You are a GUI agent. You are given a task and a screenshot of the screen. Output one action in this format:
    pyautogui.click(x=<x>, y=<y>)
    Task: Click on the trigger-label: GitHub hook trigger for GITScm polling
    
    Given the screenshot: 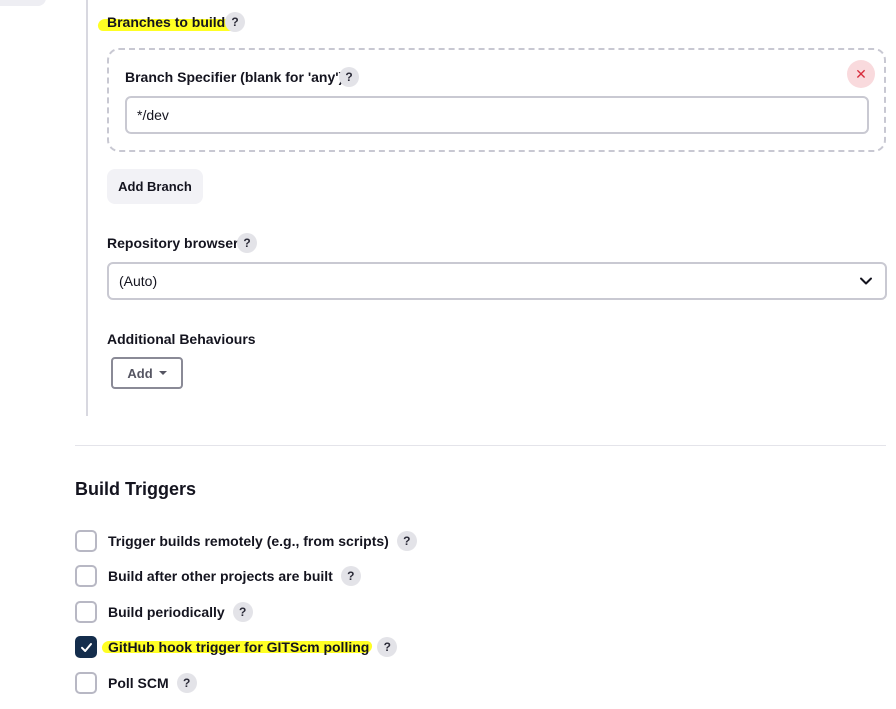 What is the action you would take?
    pyautogui.click(x=238, y=647)
    